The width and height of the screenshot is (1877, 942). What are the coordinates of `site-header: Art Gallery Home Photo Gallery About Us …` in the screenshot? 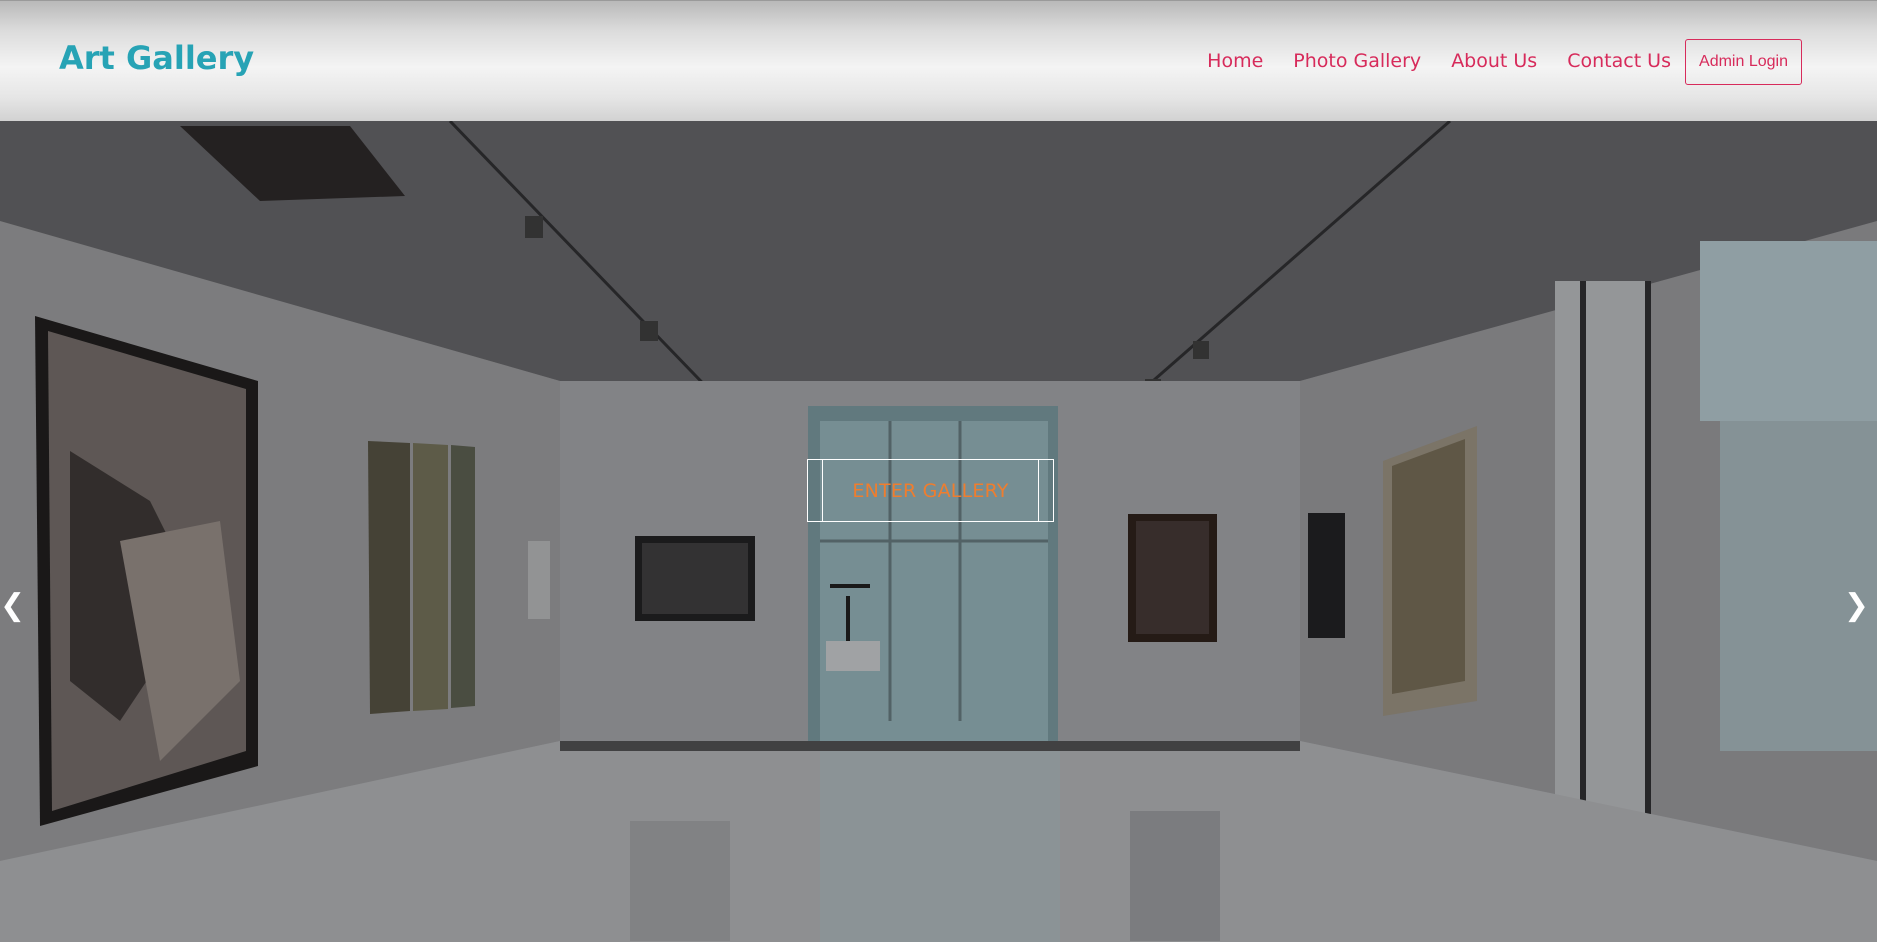 It's located at (938, 60).